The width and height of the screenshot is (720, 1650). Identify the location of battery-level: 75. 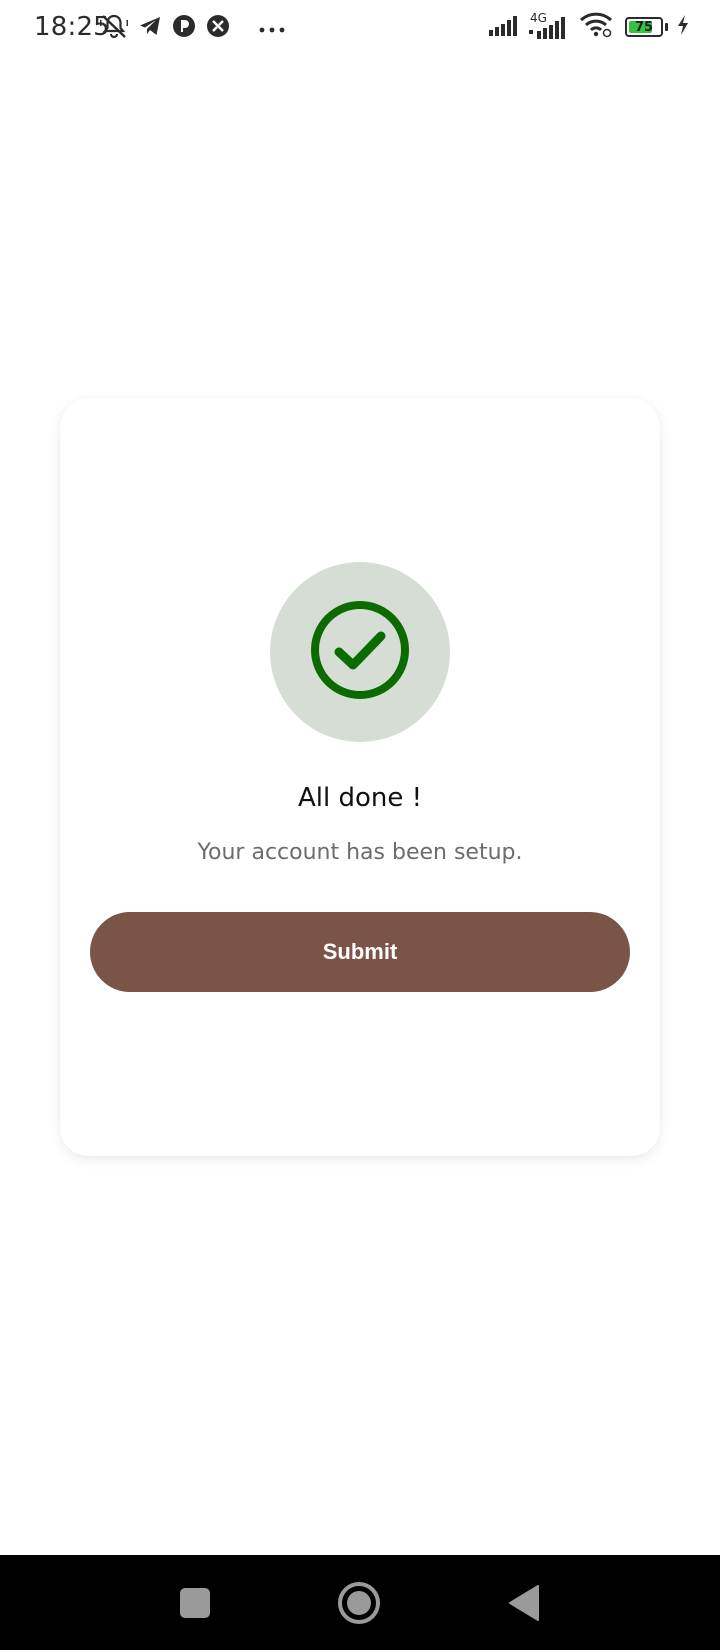
(644, 27).